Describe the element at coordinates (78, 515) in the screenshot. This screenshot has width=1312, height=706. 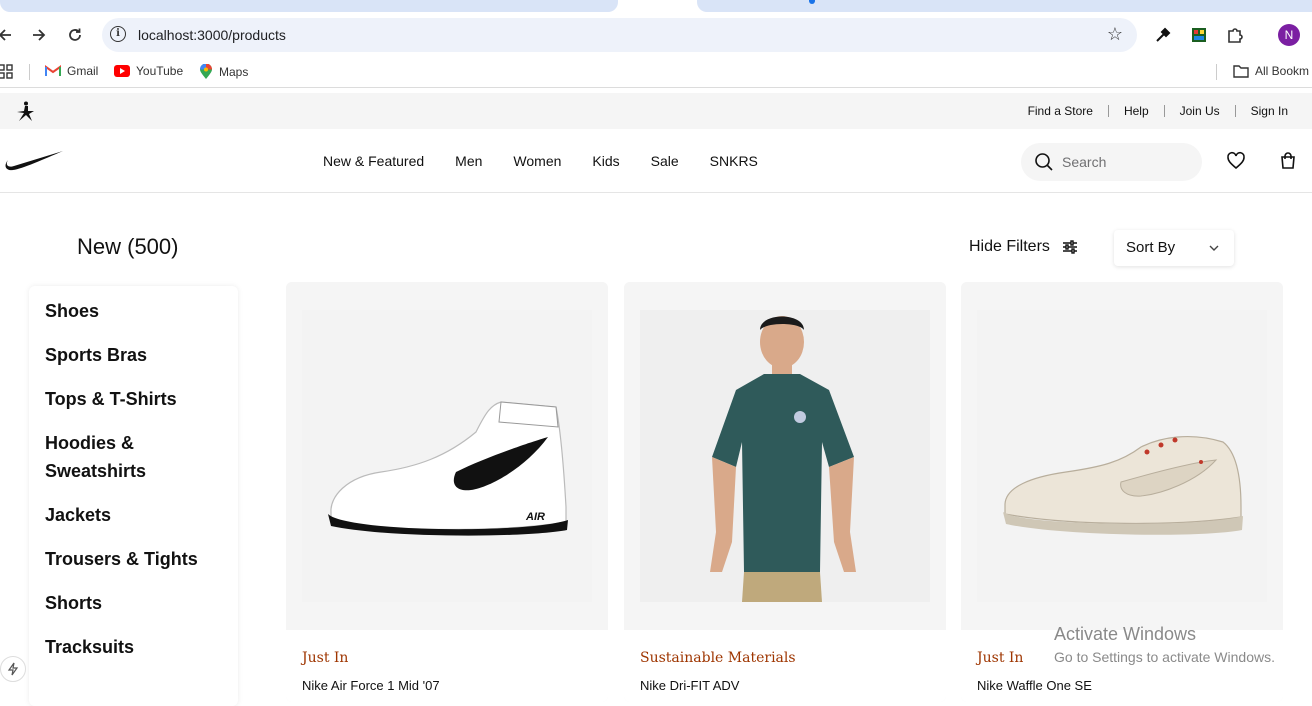
I see `category-jackets: Jackets` at that location.